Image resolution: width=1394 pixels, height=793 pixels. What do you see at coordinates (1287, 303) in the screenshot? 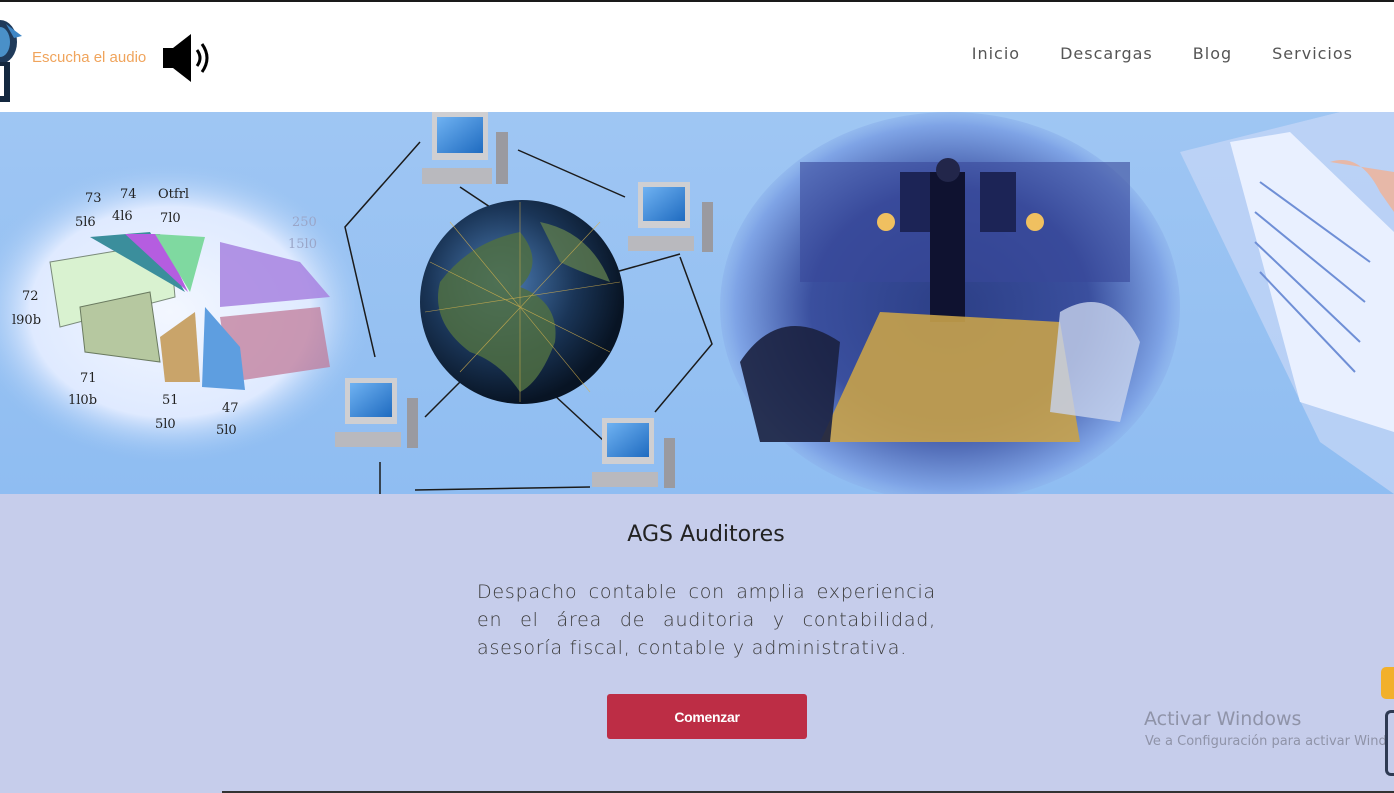
I see `tablet-device-graphic` at bounding box center [1287, 303].